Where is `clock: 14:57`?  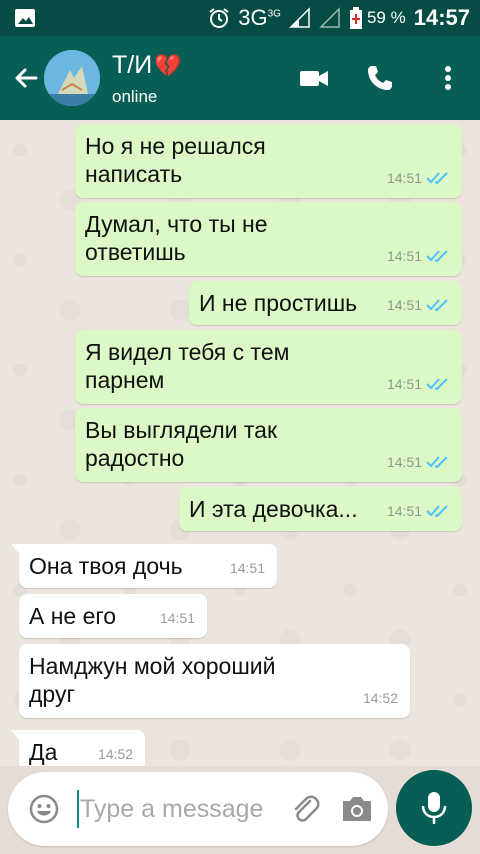
clock: 14:57 is located at coordinates (441, 17).